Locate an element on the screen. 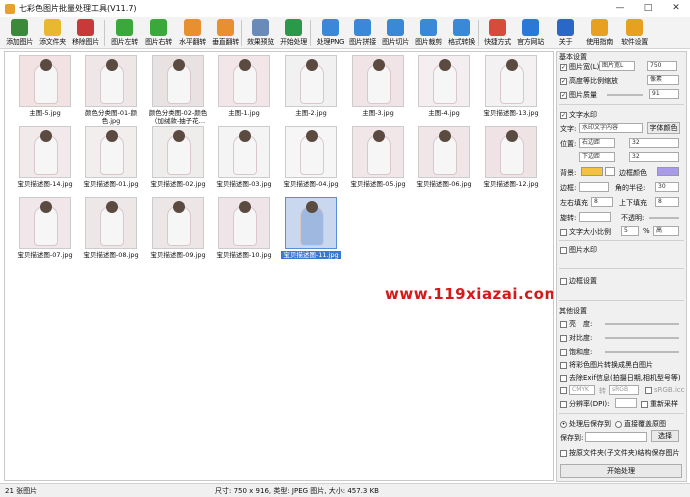 The width and height of the screenshot is (690, 497). toolbar-button-preview: 效果预览 is located at coordinates (260, 33).